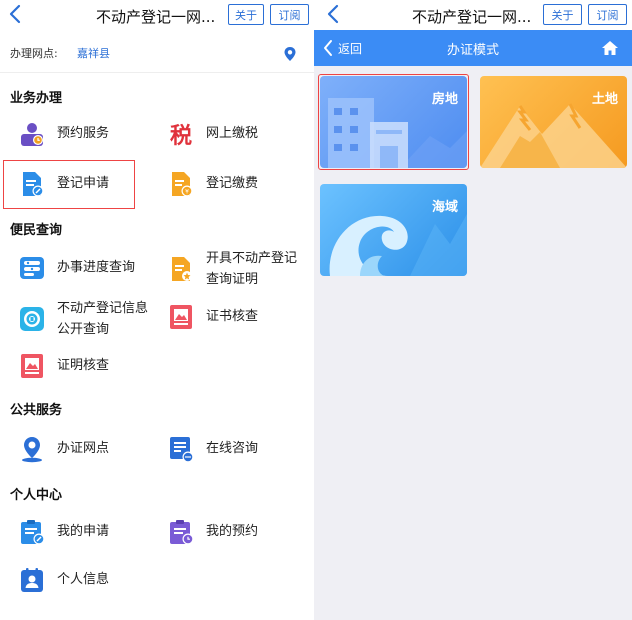 The width and height of the screenshot is (632, 620). I want to click on menu-item-progress-query: 办事进度查询, so click(76, 268).